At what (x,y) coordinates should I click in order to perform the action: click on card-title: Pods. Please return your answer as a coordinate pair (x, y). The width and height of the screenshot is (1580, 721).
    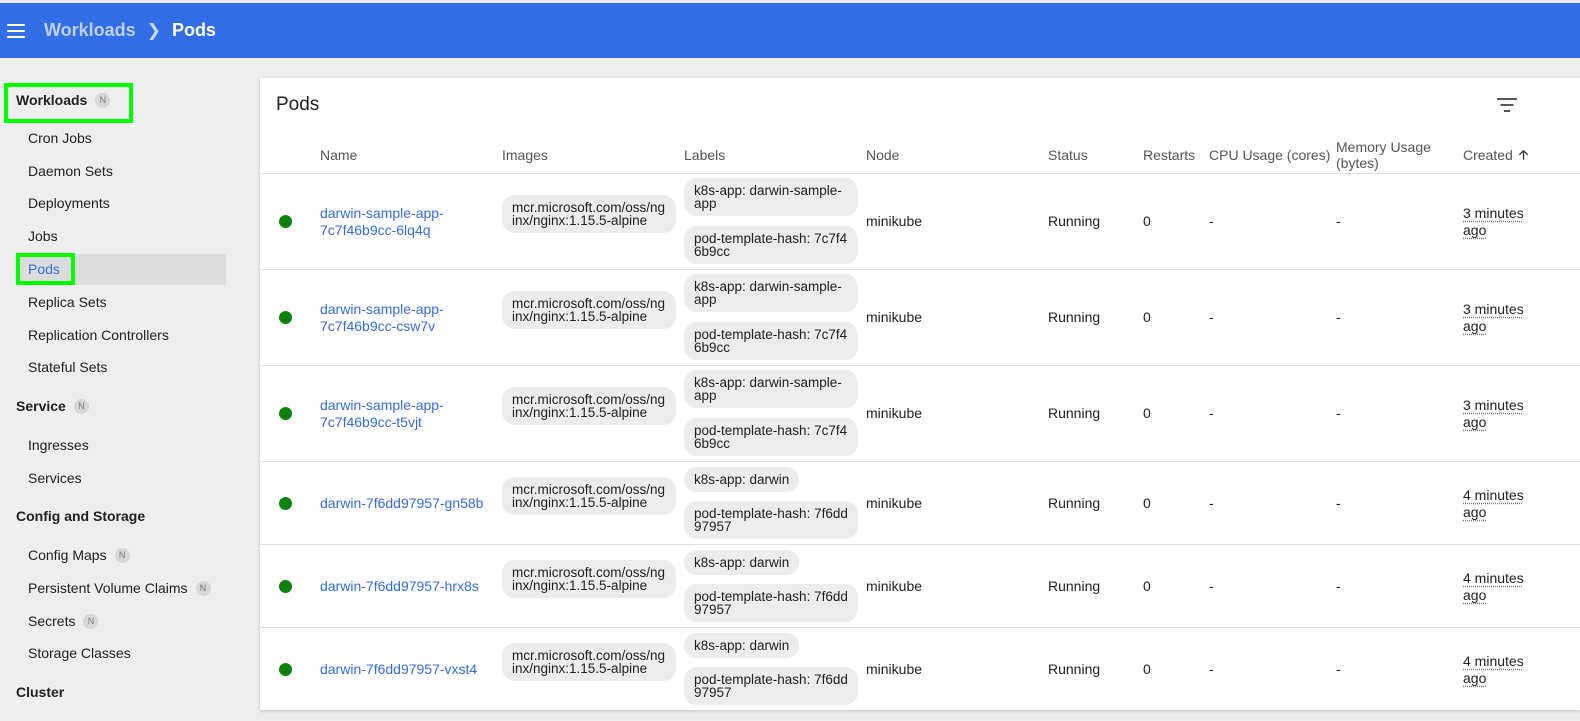
    Looking at the image, I should click on (298, 104).